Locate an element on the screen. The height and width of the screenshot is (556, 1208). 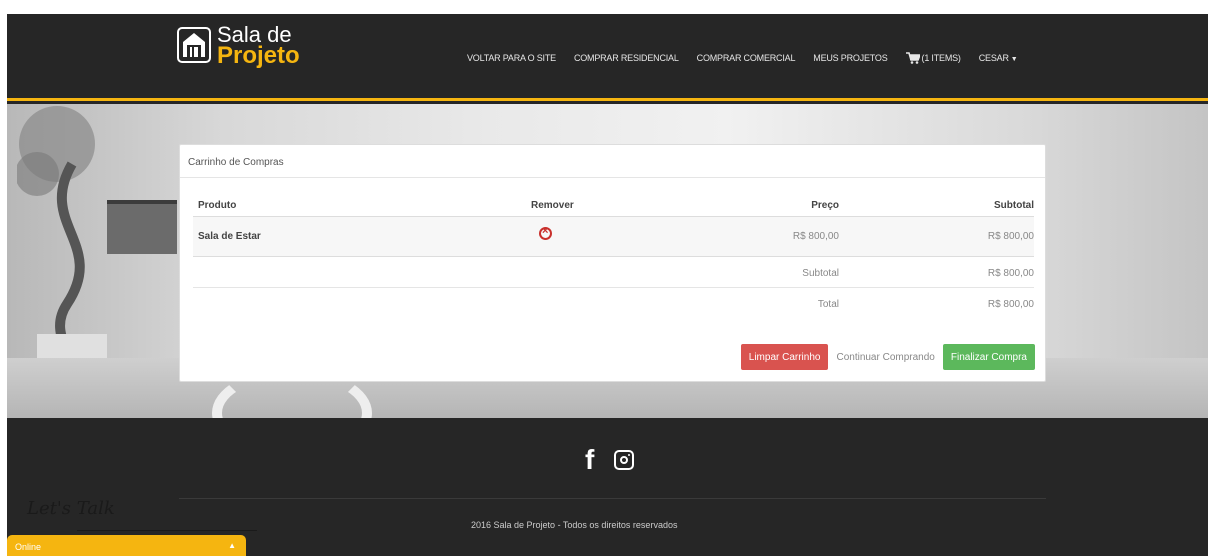
table-header: Produto Remover Preço Subtotal is located at coordinates (613, 206).